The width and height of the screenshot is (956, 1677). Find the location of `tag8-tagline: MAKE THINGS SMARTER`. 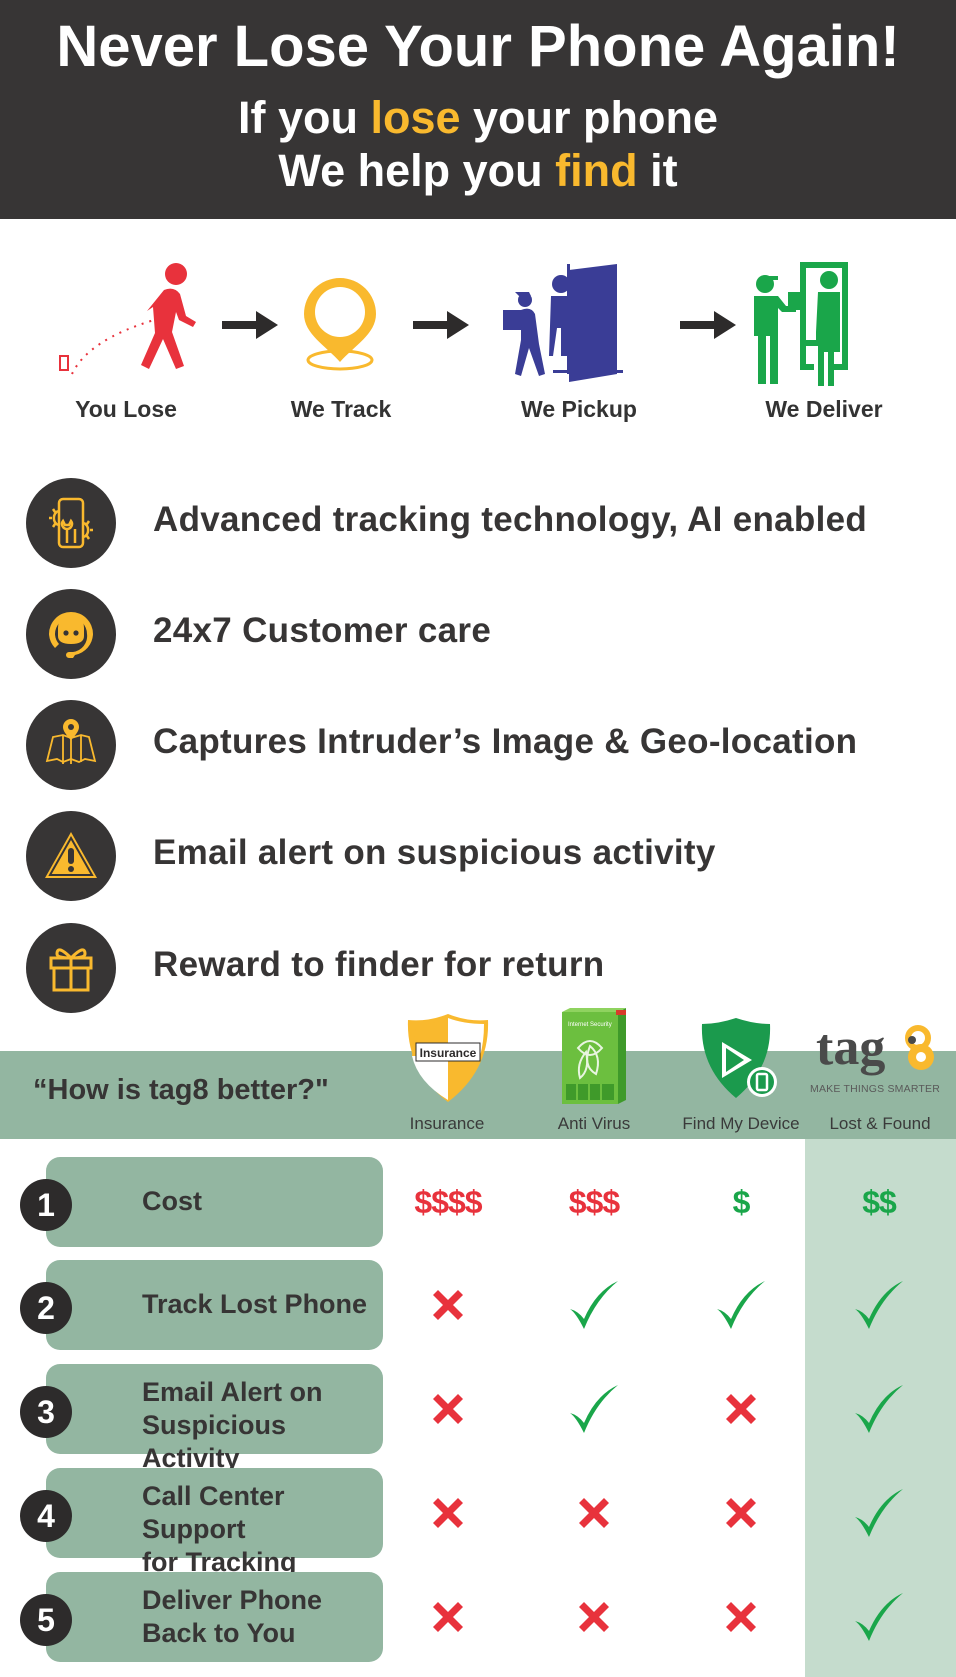

tag8-tagline: MAKE THINGS SMARTER is located at coordinates (875, 1089).